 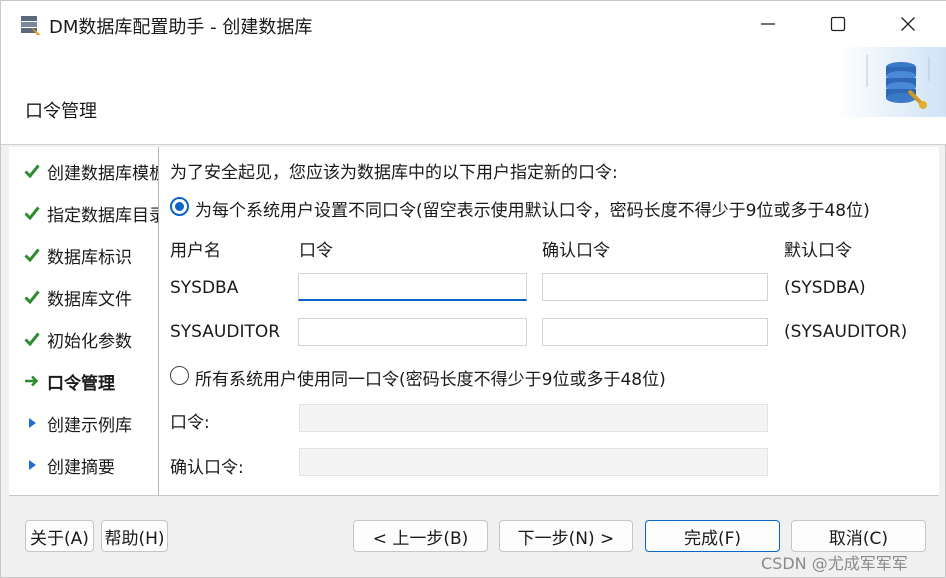 What do you see at coordinates (394, 173) in the screenshot?
I see `intro-text: 为了安全起见，您应该为数据库中的以下用户指定新的口令:` at bounding box center [394, 173].